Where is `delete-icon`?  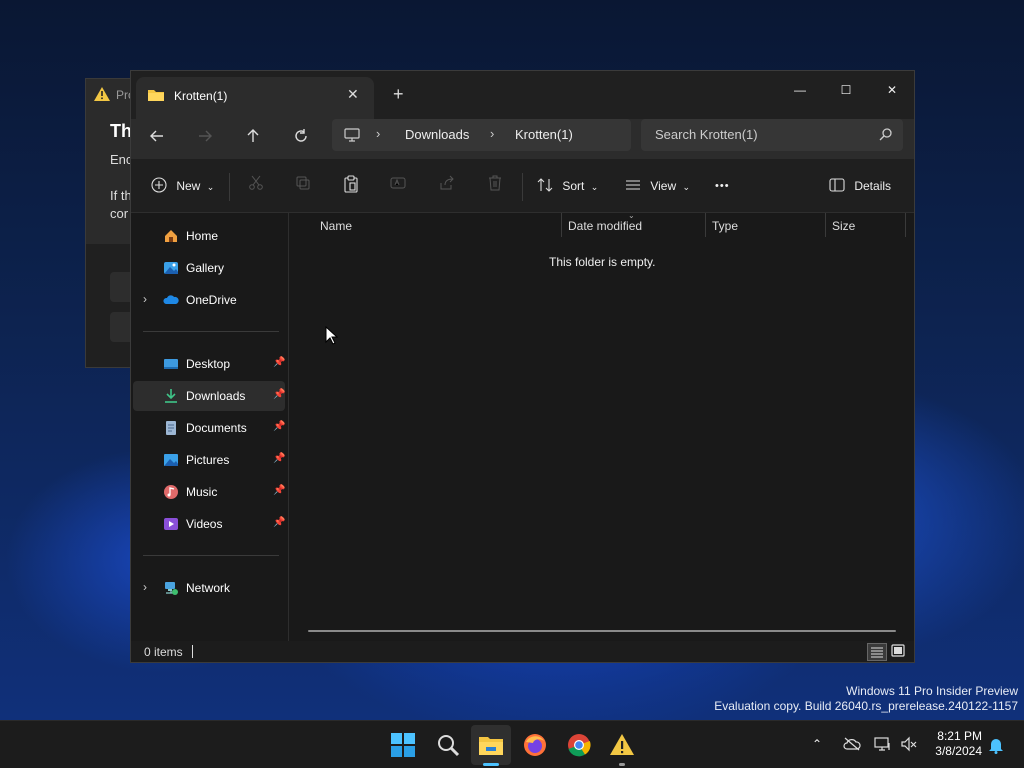 delete-icon is located at coordinates (495, 186).